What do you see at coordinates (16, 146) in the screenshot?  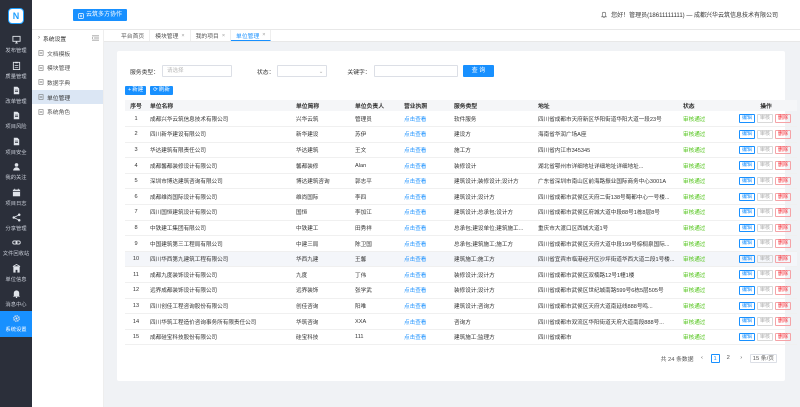 I see `sidebar-item-4: 项目安全` at bounding box center [16, 146].